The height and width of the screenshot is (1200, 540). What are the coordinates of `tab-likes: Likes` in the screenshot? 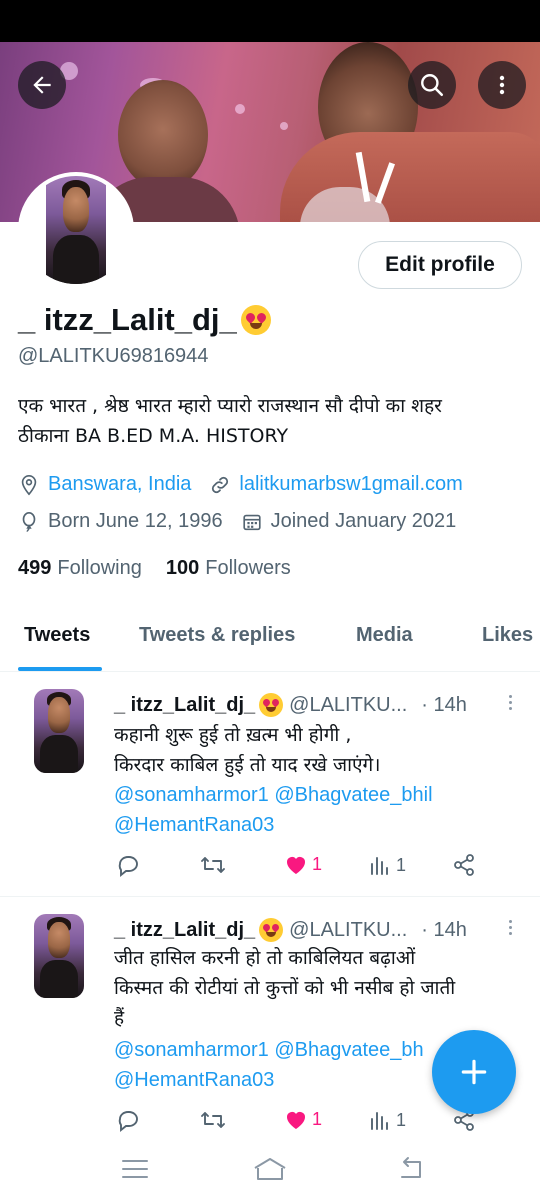 It's located at (507, 635).